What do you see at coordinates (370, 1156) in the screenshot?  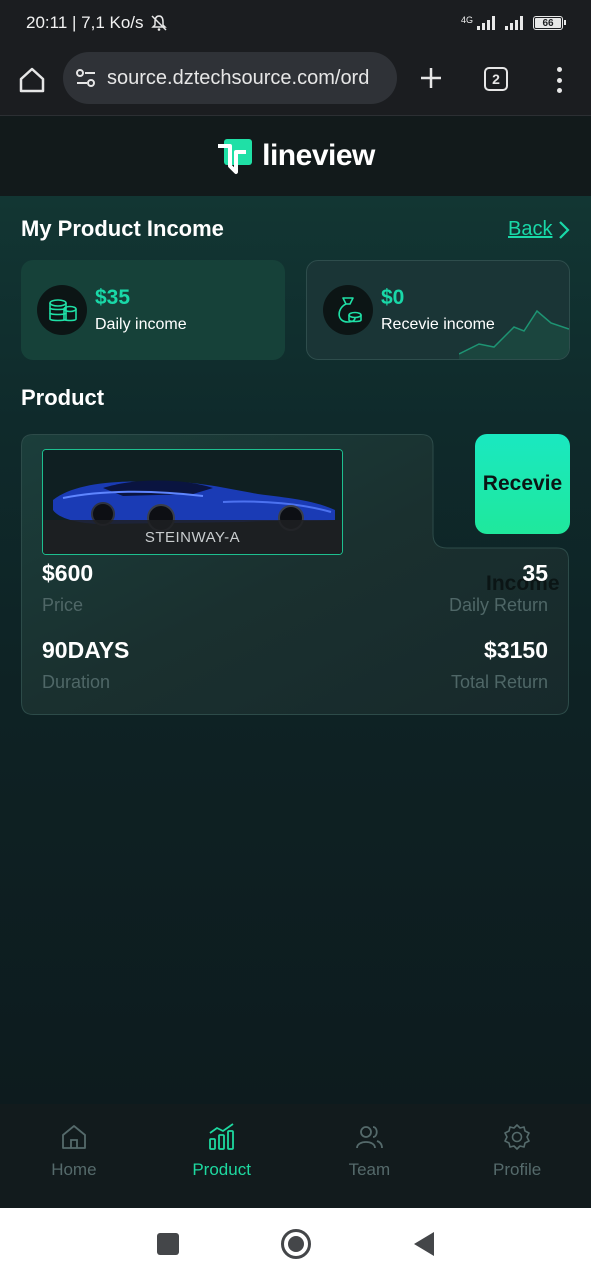 I see `nav-team: Team` at bounding box center [370, 1156].